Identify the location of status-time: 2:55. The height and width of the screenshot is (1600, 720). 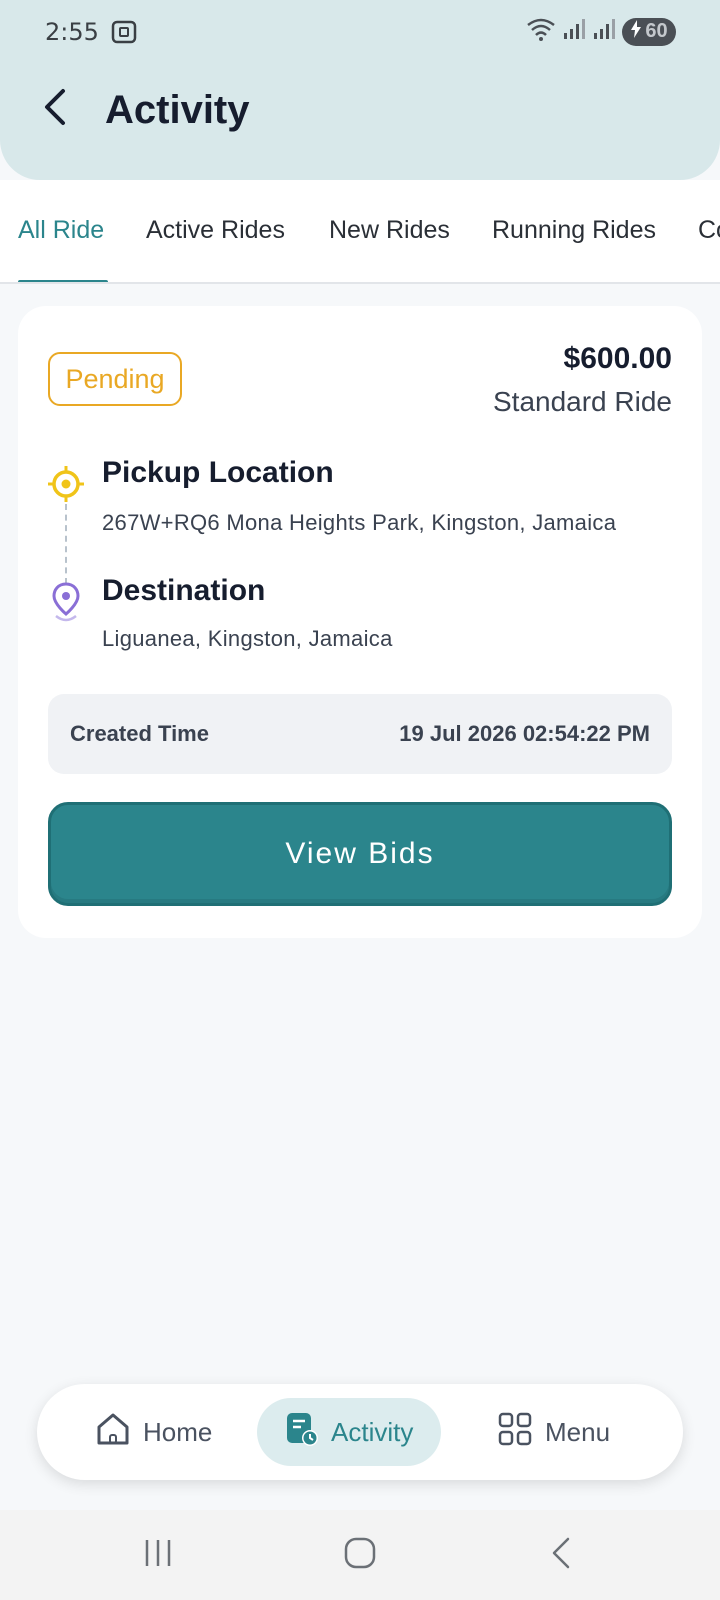
(72, 32).